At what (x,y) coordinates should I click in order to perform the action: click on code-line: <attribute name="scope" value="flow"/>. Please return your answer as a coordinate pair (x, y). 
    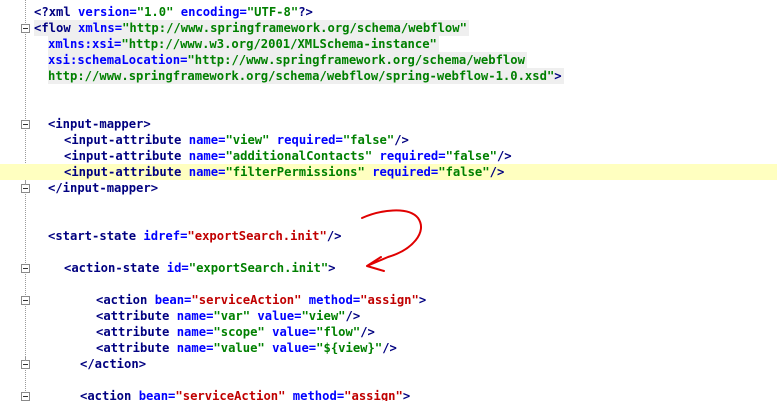
    Looking at the image, I should click on (388, 332).